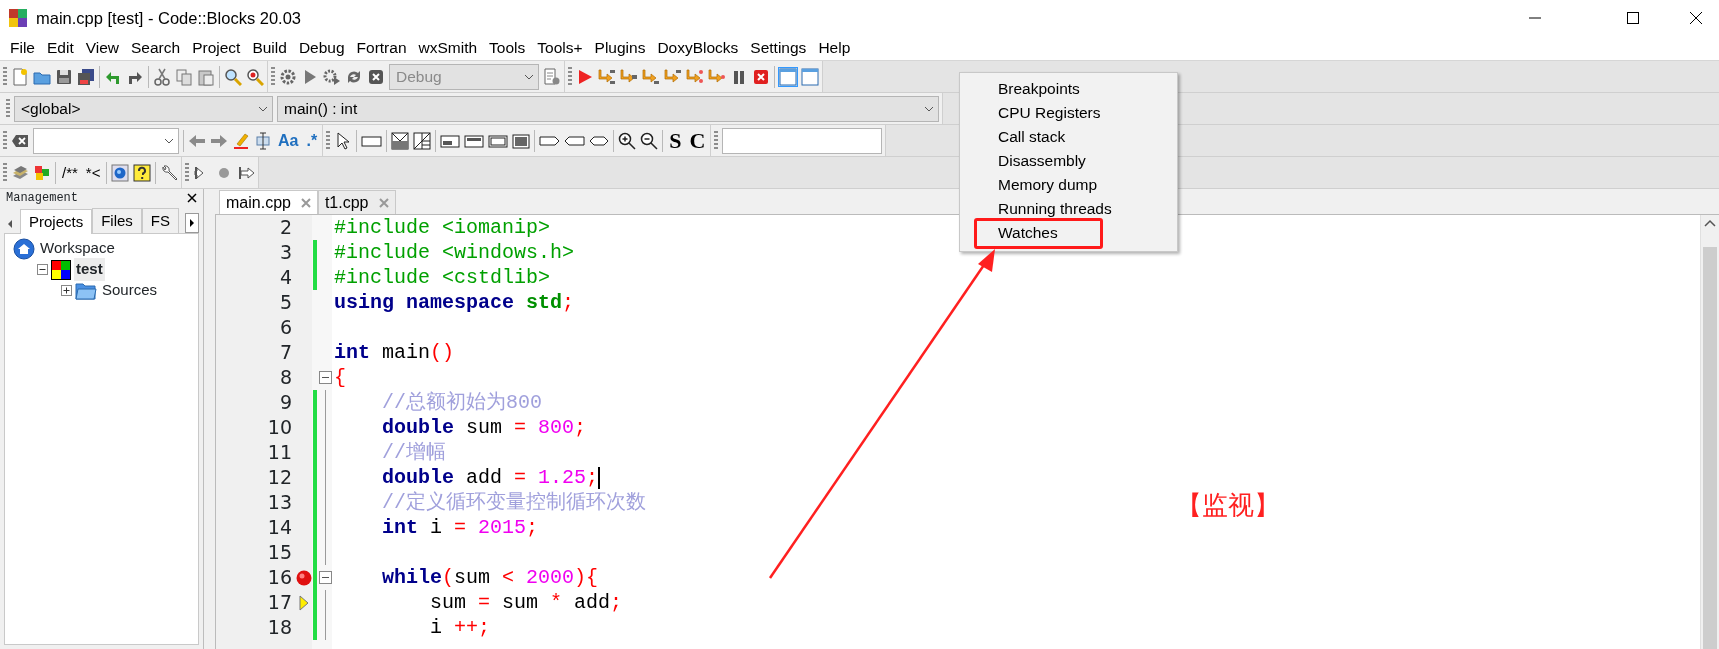 This screenshot has width=1719, height=649. I want to click on zoom-out-icon, so click(649, 140).